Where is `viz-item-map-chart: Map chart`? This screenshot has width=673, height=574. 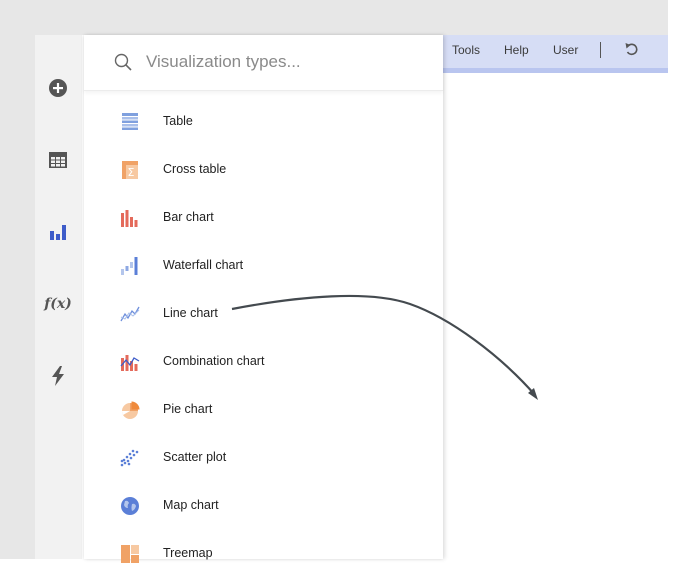 viz-item-map-chart: Map chart is located at coordinates (263, 506).